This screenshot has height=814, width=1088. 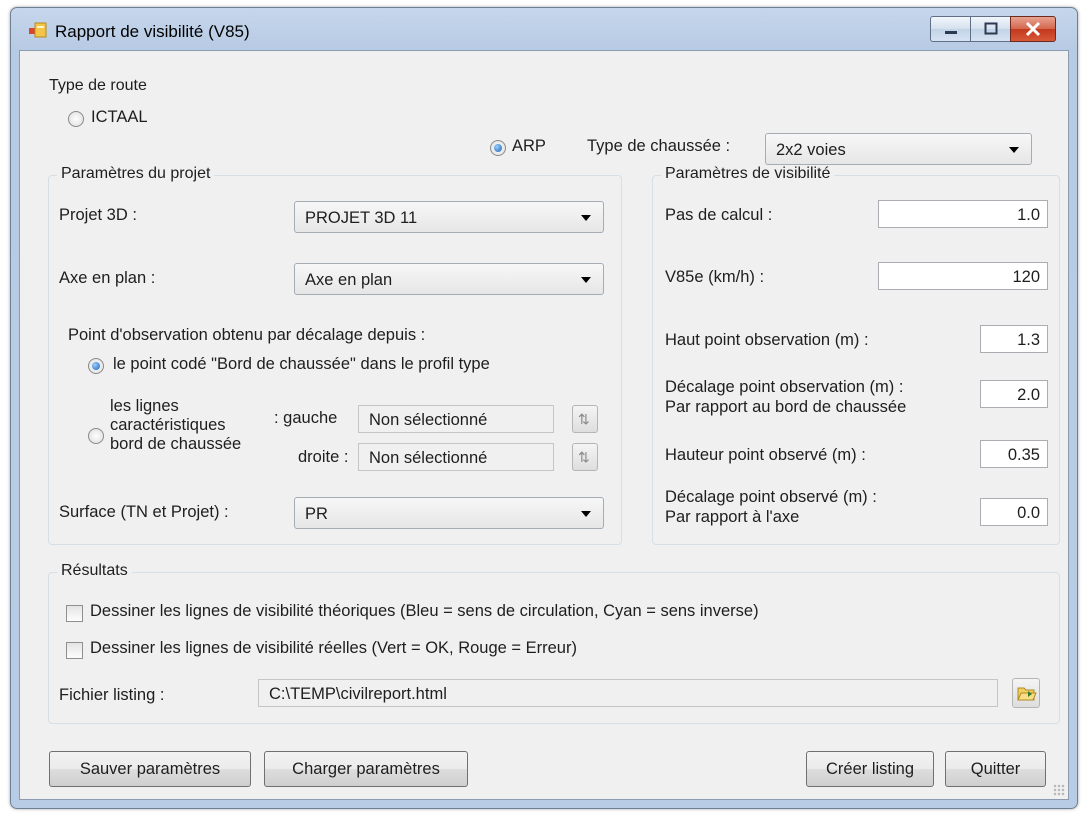 I want to click on radio-lignes-label-3: bord de chaussée, so click(x=175, y=444).